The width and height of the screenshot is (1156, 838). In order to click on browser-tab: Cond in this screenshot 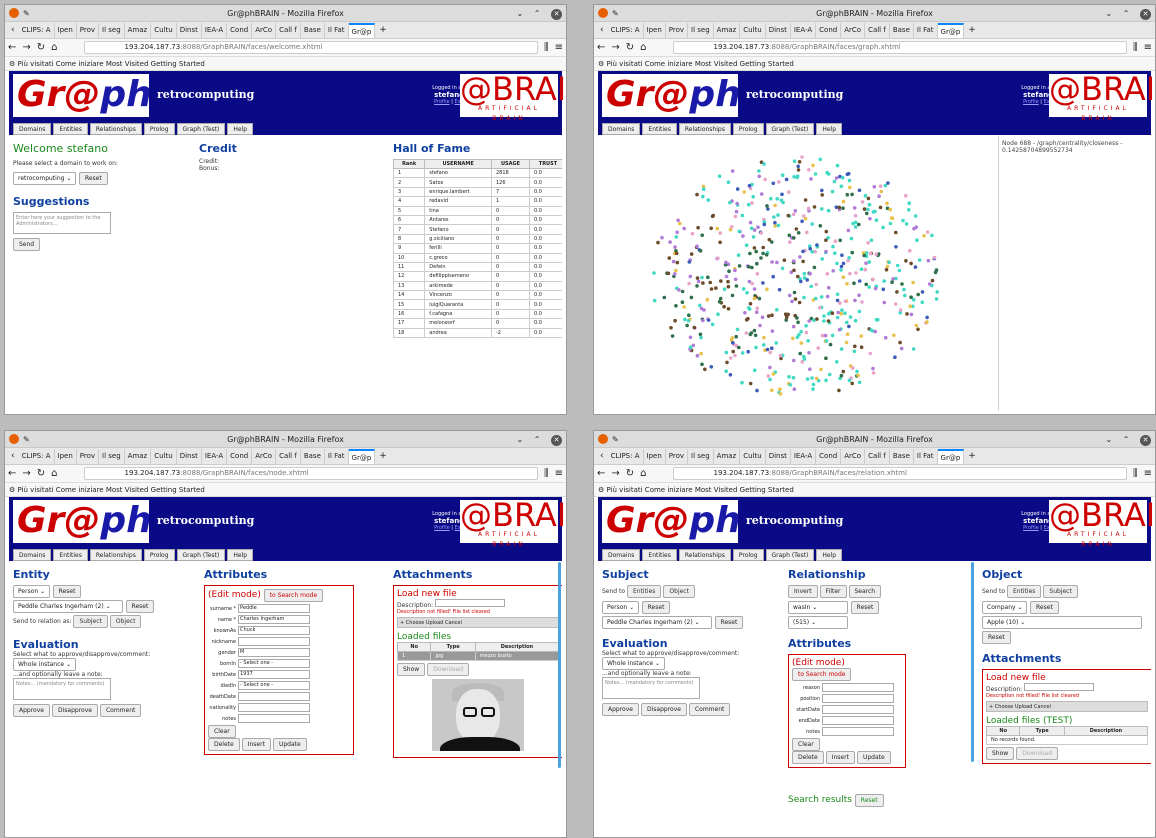, I will do `click(240, 456)`.